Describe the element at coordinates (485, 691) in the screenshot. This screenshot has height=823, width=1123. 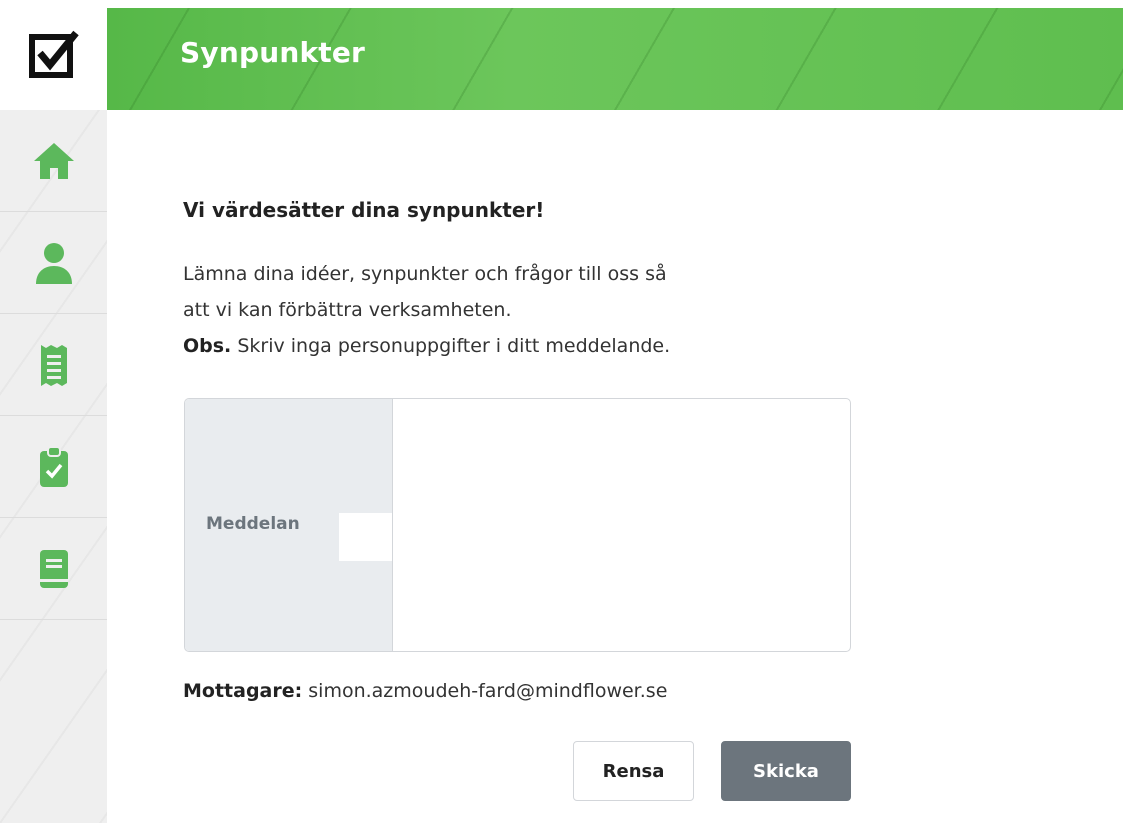
I see `recipient-email: simon.azmoudeh-fard@mindflower.se` at that location.